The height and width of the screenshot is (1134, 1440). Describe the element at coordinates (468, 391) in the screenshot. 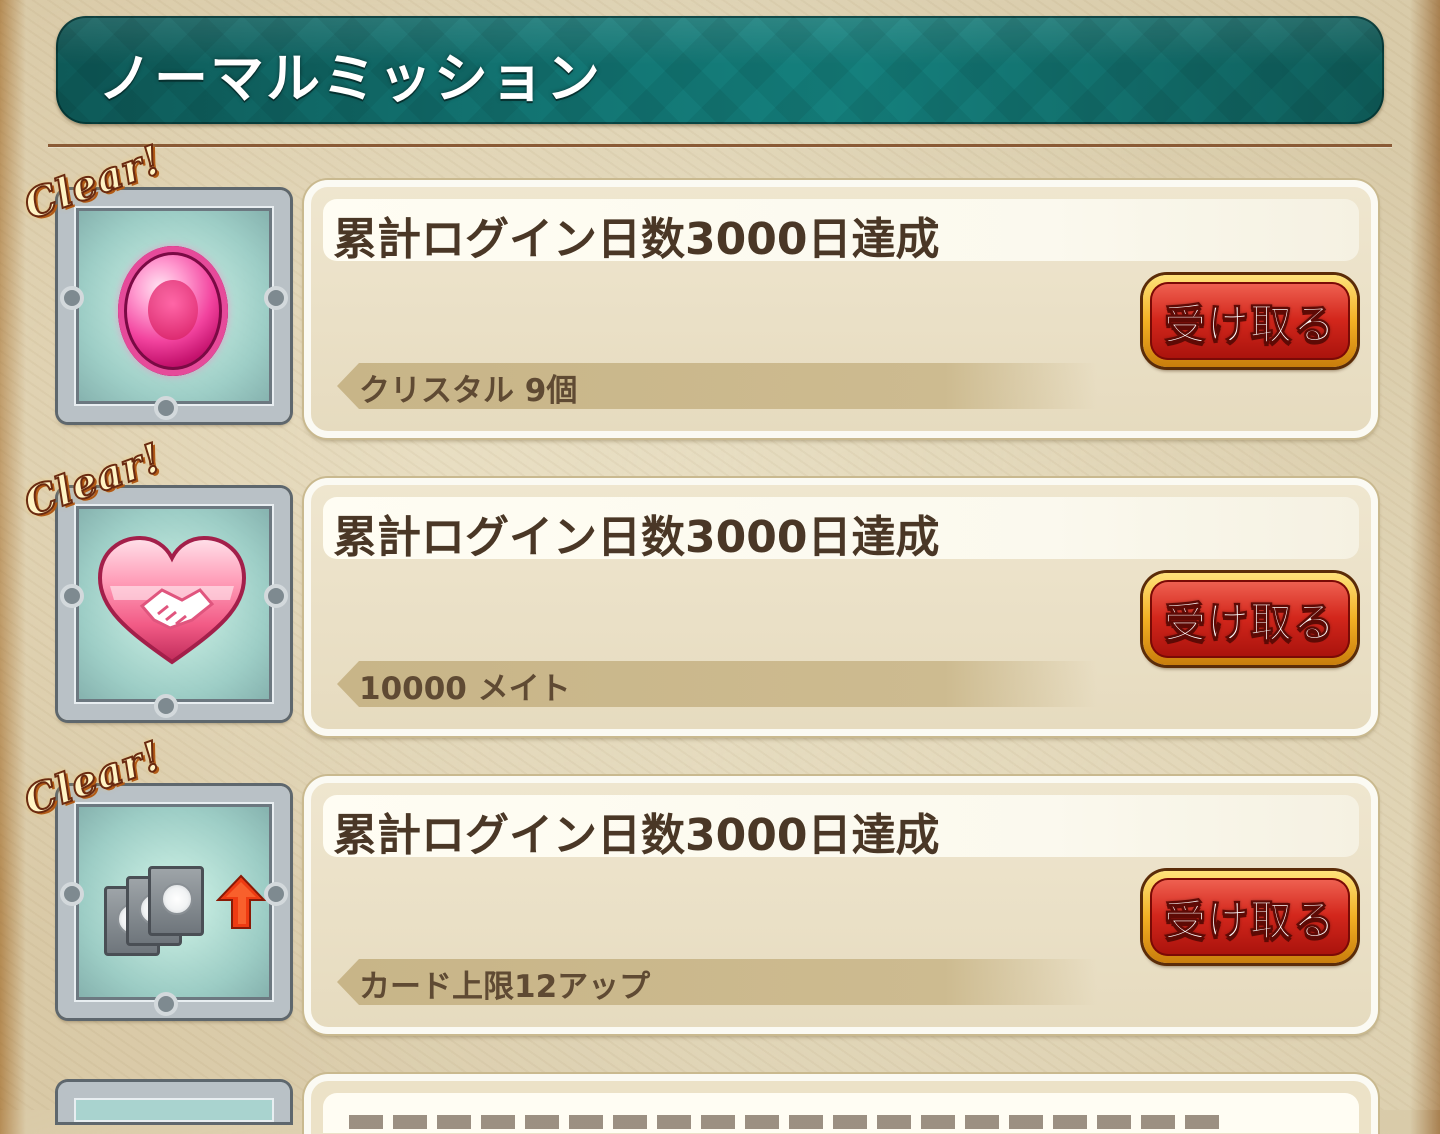

I see `reward-text: クリスタル 9個` at that location.